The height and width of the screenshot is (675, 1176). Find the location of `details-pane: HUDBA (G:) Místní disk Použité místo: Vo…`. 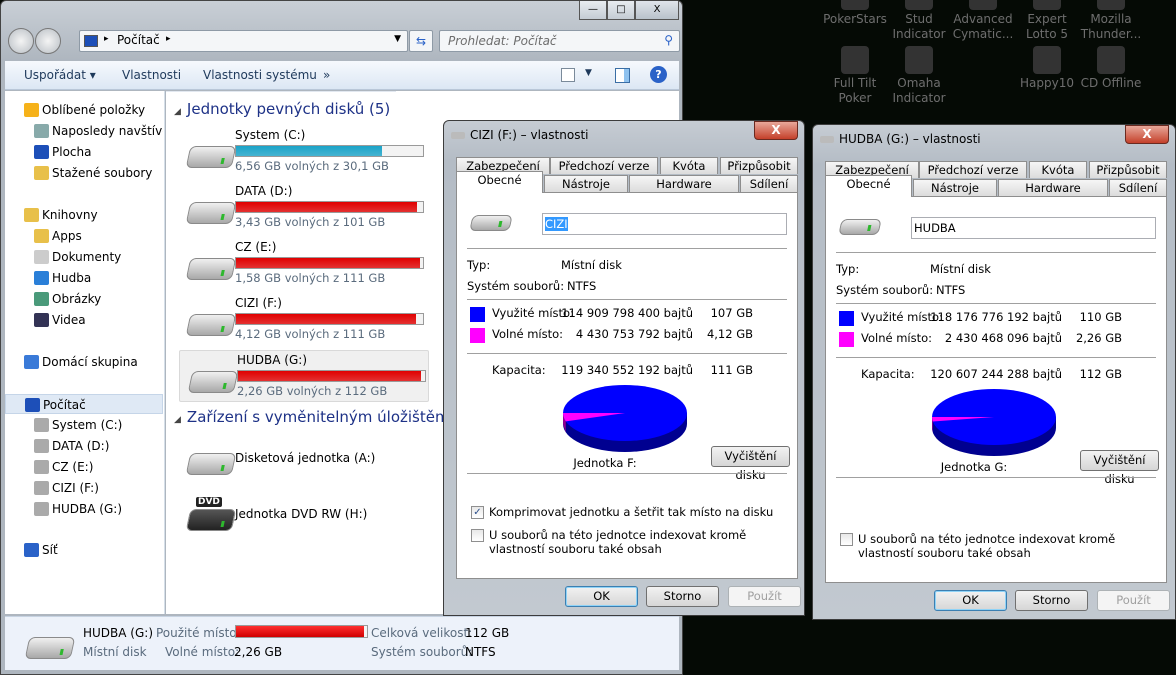

details-pane: HUDBA (G:) Místní disk Použité místo: Vo… is located at coordinates (342, 643).